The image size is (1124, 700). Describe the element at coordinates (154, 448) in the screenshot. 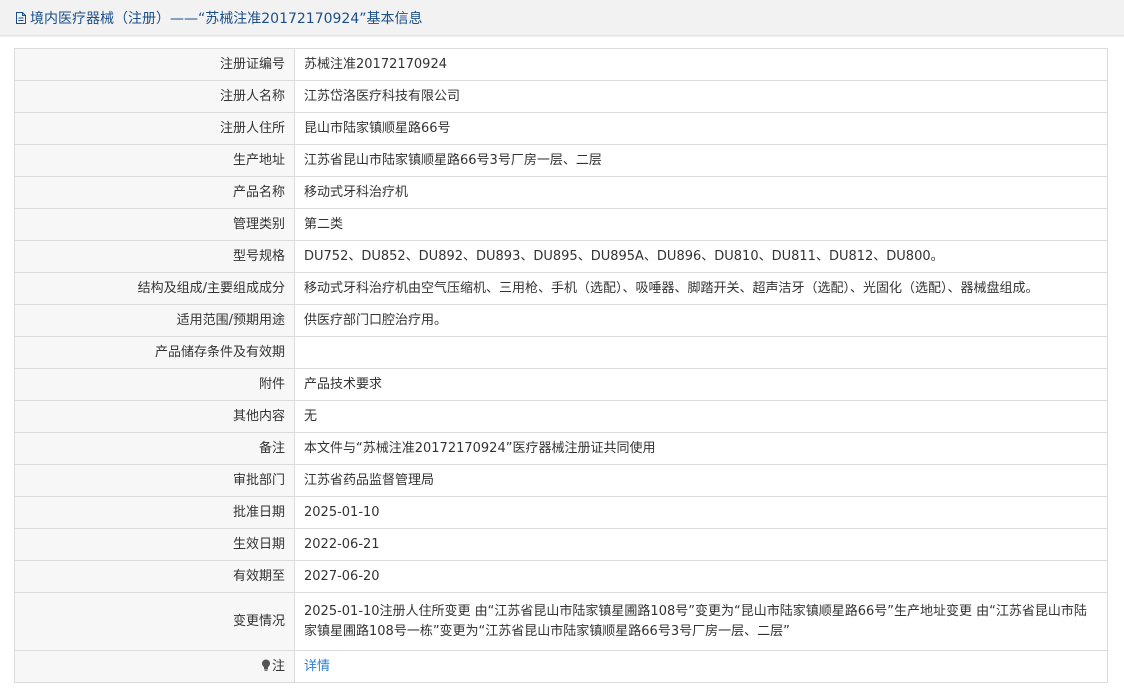

I see `field-label: 备注` at that location.